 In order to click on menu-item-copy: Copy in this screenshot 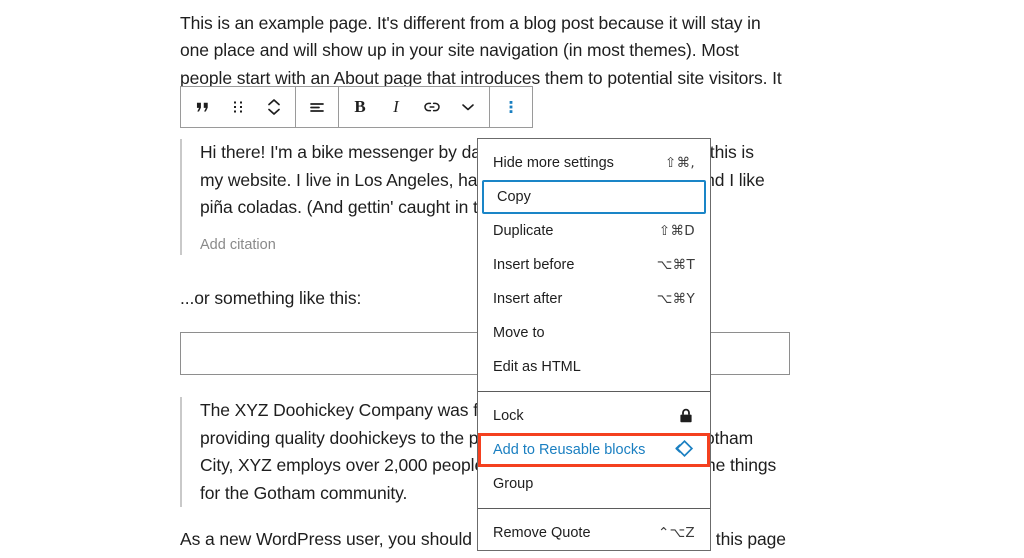, I will do `click(594, 197)`.